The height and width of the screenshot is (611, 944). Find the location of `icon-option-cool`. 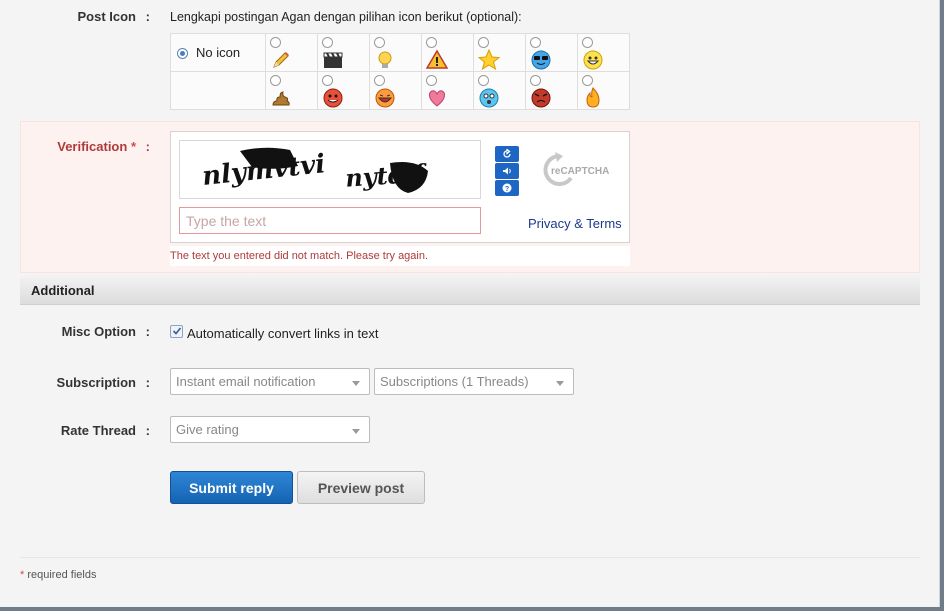

icon-option-cool is located at coordinates (551, 52).